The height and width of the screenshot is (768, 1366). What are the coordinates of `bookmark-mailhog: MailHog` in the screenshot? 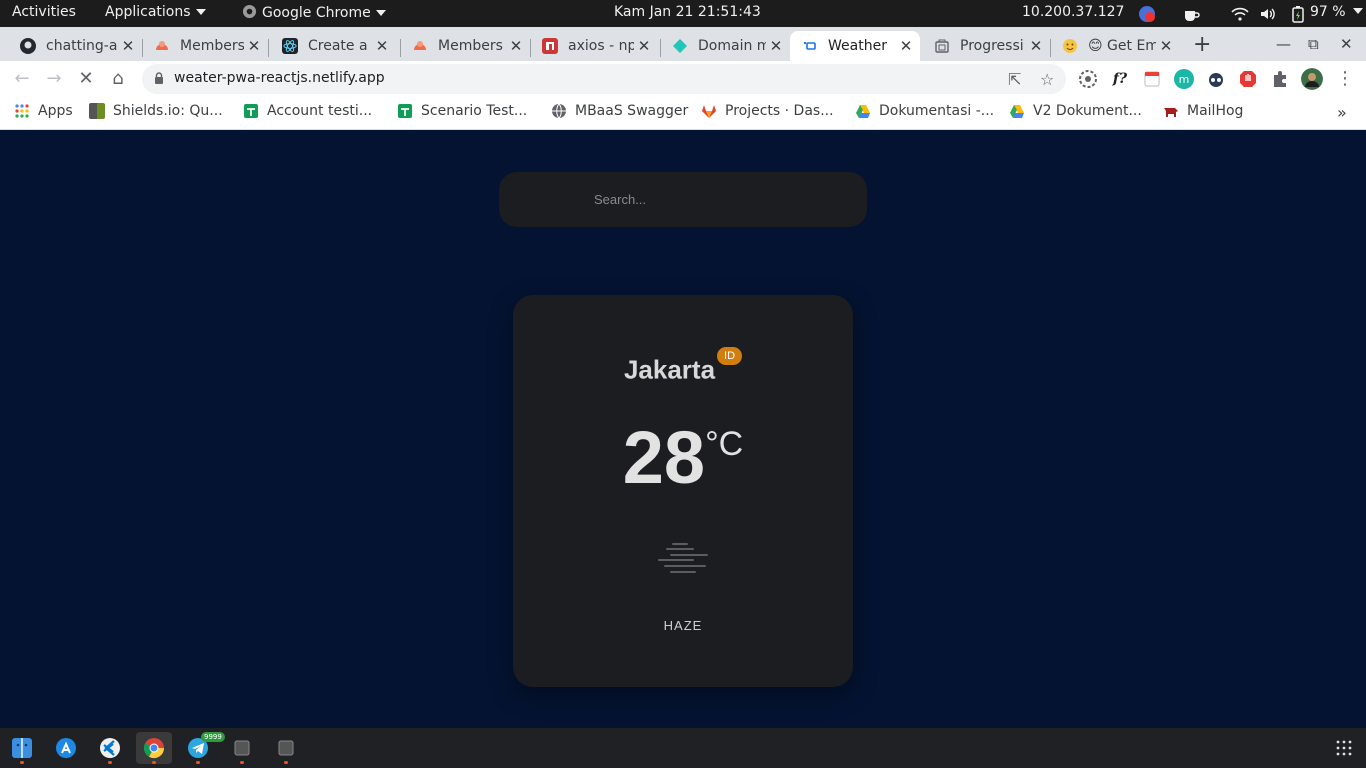 It's located at (1203, 111).